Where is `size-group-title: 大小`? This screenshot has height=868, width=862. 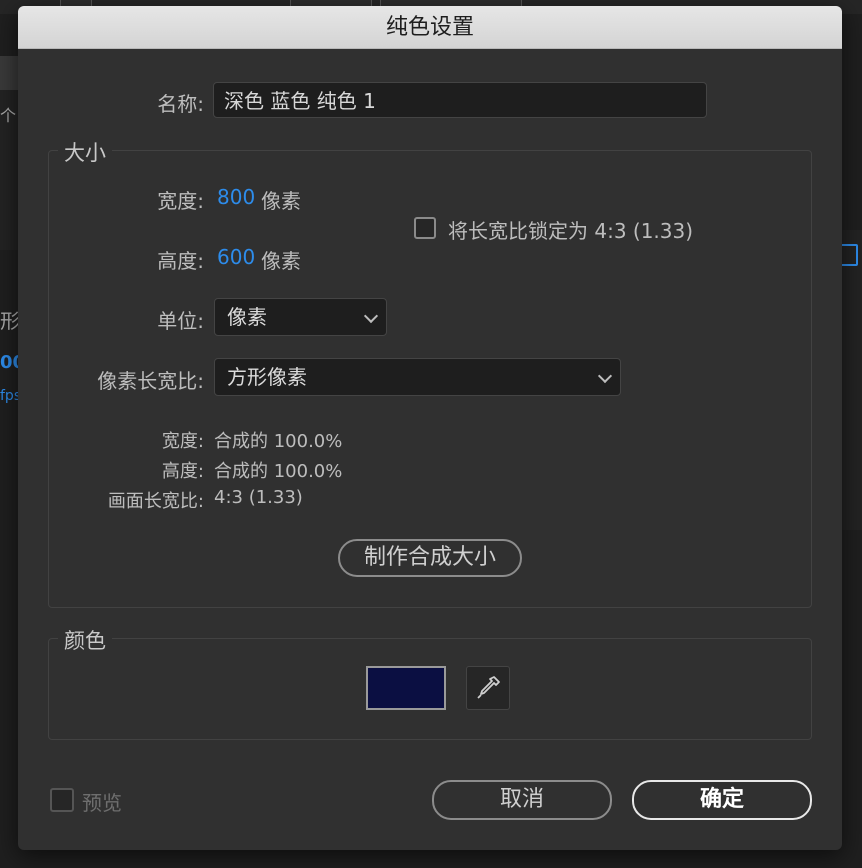
size-group-title: 大小 is located at coordinates (85, 152).